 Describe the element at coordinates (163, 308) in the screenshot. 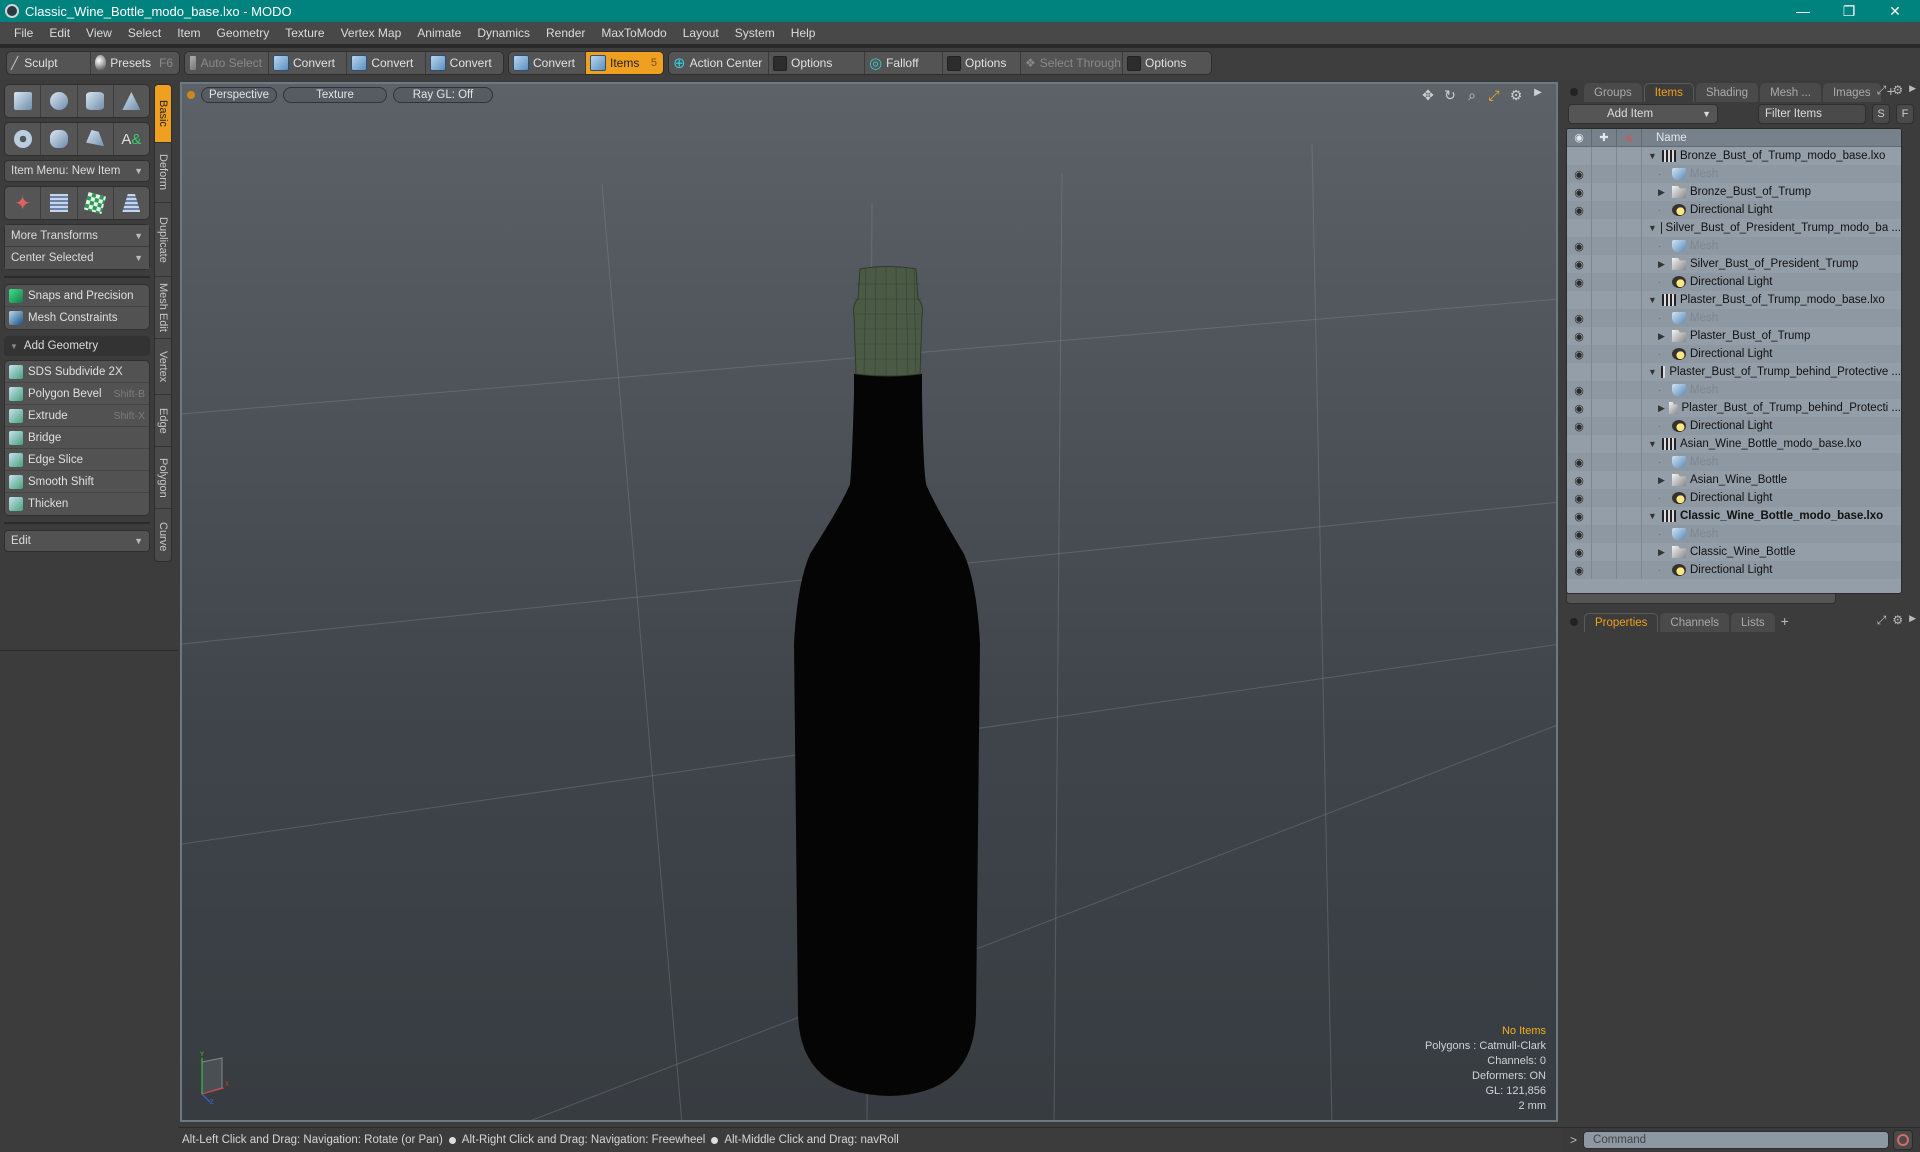

I see `vtab-mesh-edit: Mesh Edit` at that location.